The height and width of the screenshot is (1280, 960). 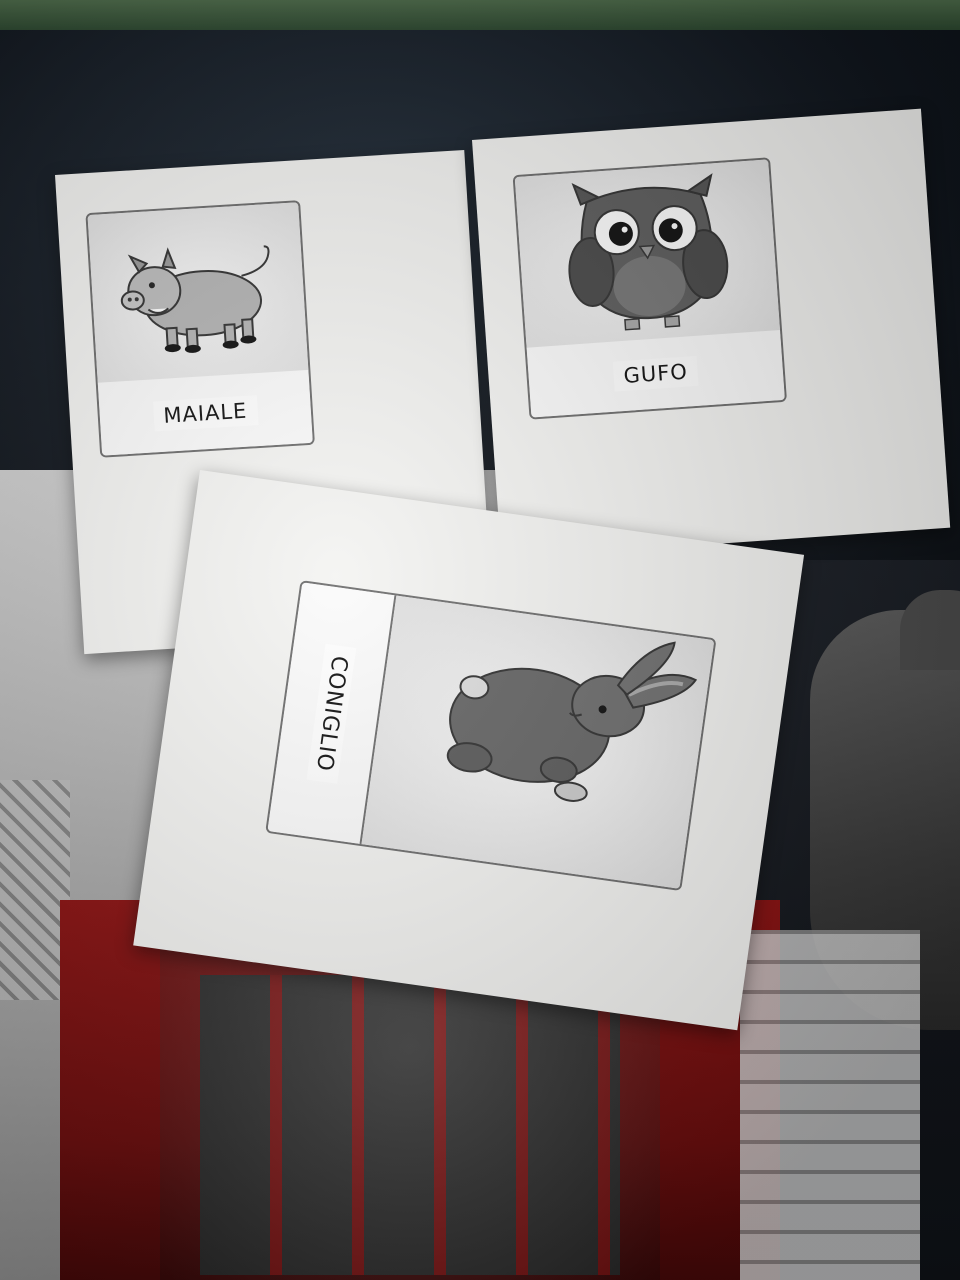 I want to click on word-label: MAIALE, so click(x=205, y=412).